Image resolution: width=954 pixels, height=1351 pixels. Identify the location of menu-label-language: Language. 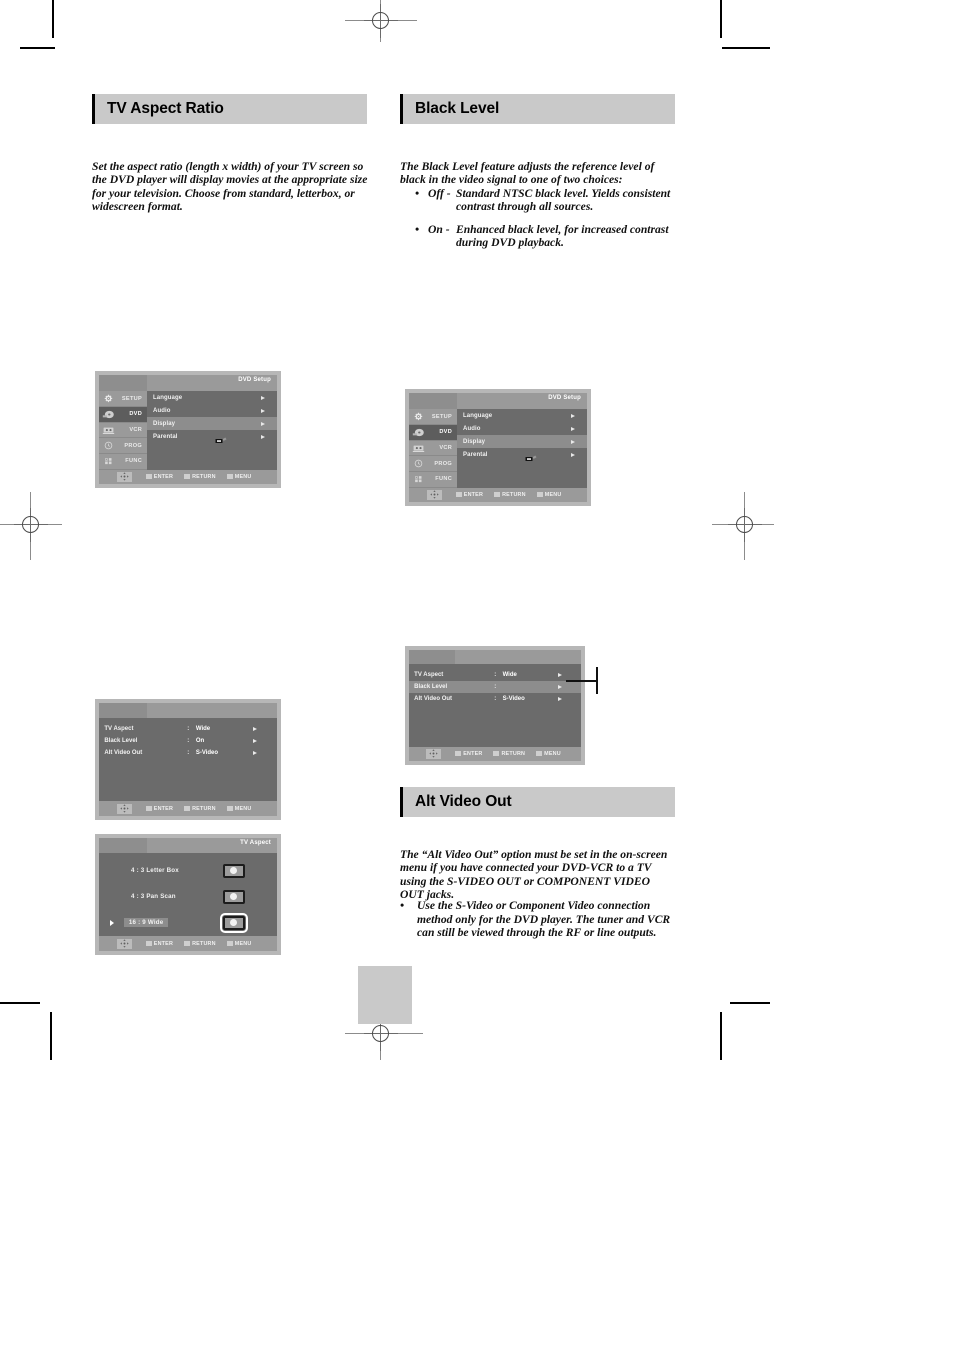
(168, 397).